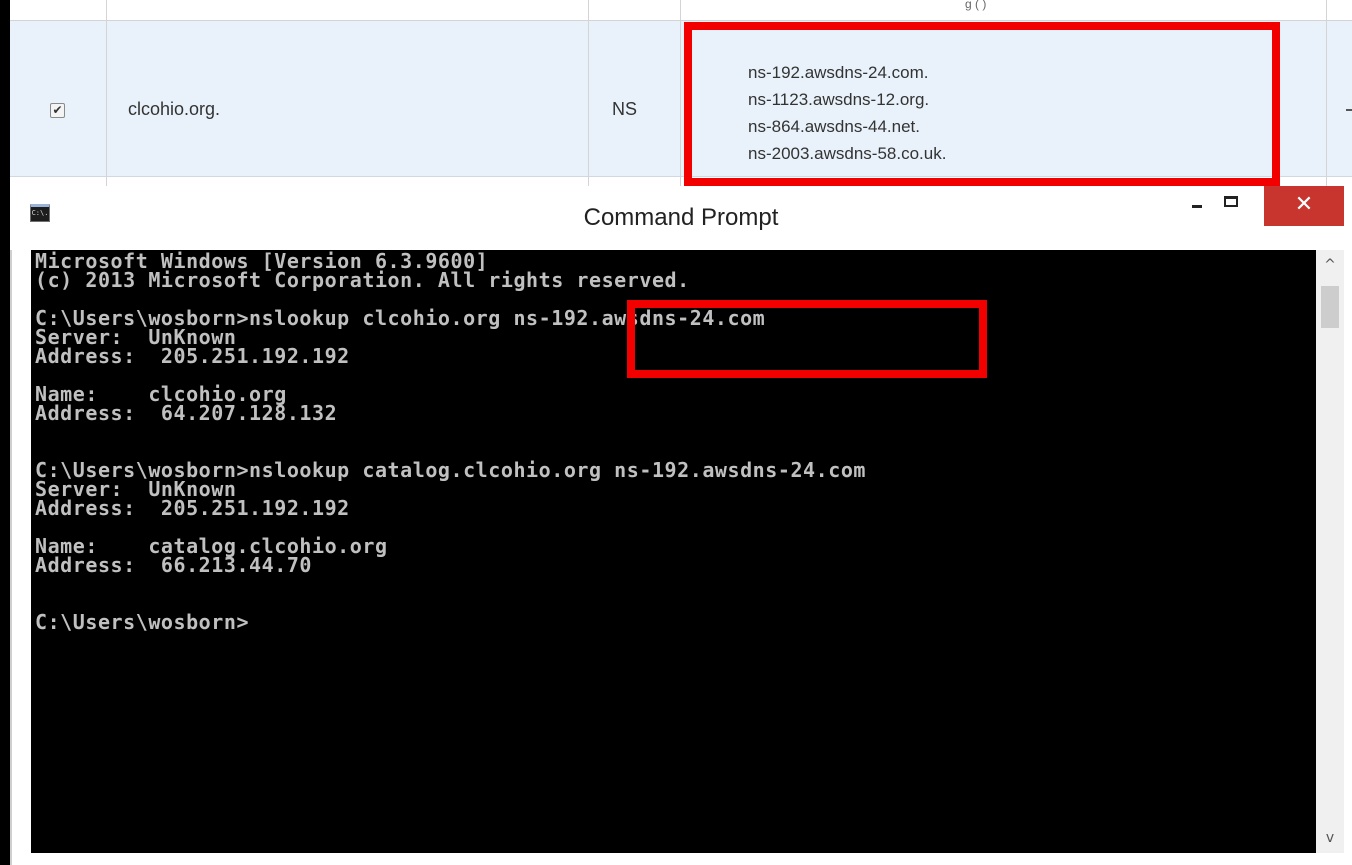 This screenshot has width=1352, height=865. I want to click on title-bar: C:\. Command Prompt ✕, so click(681, 218).